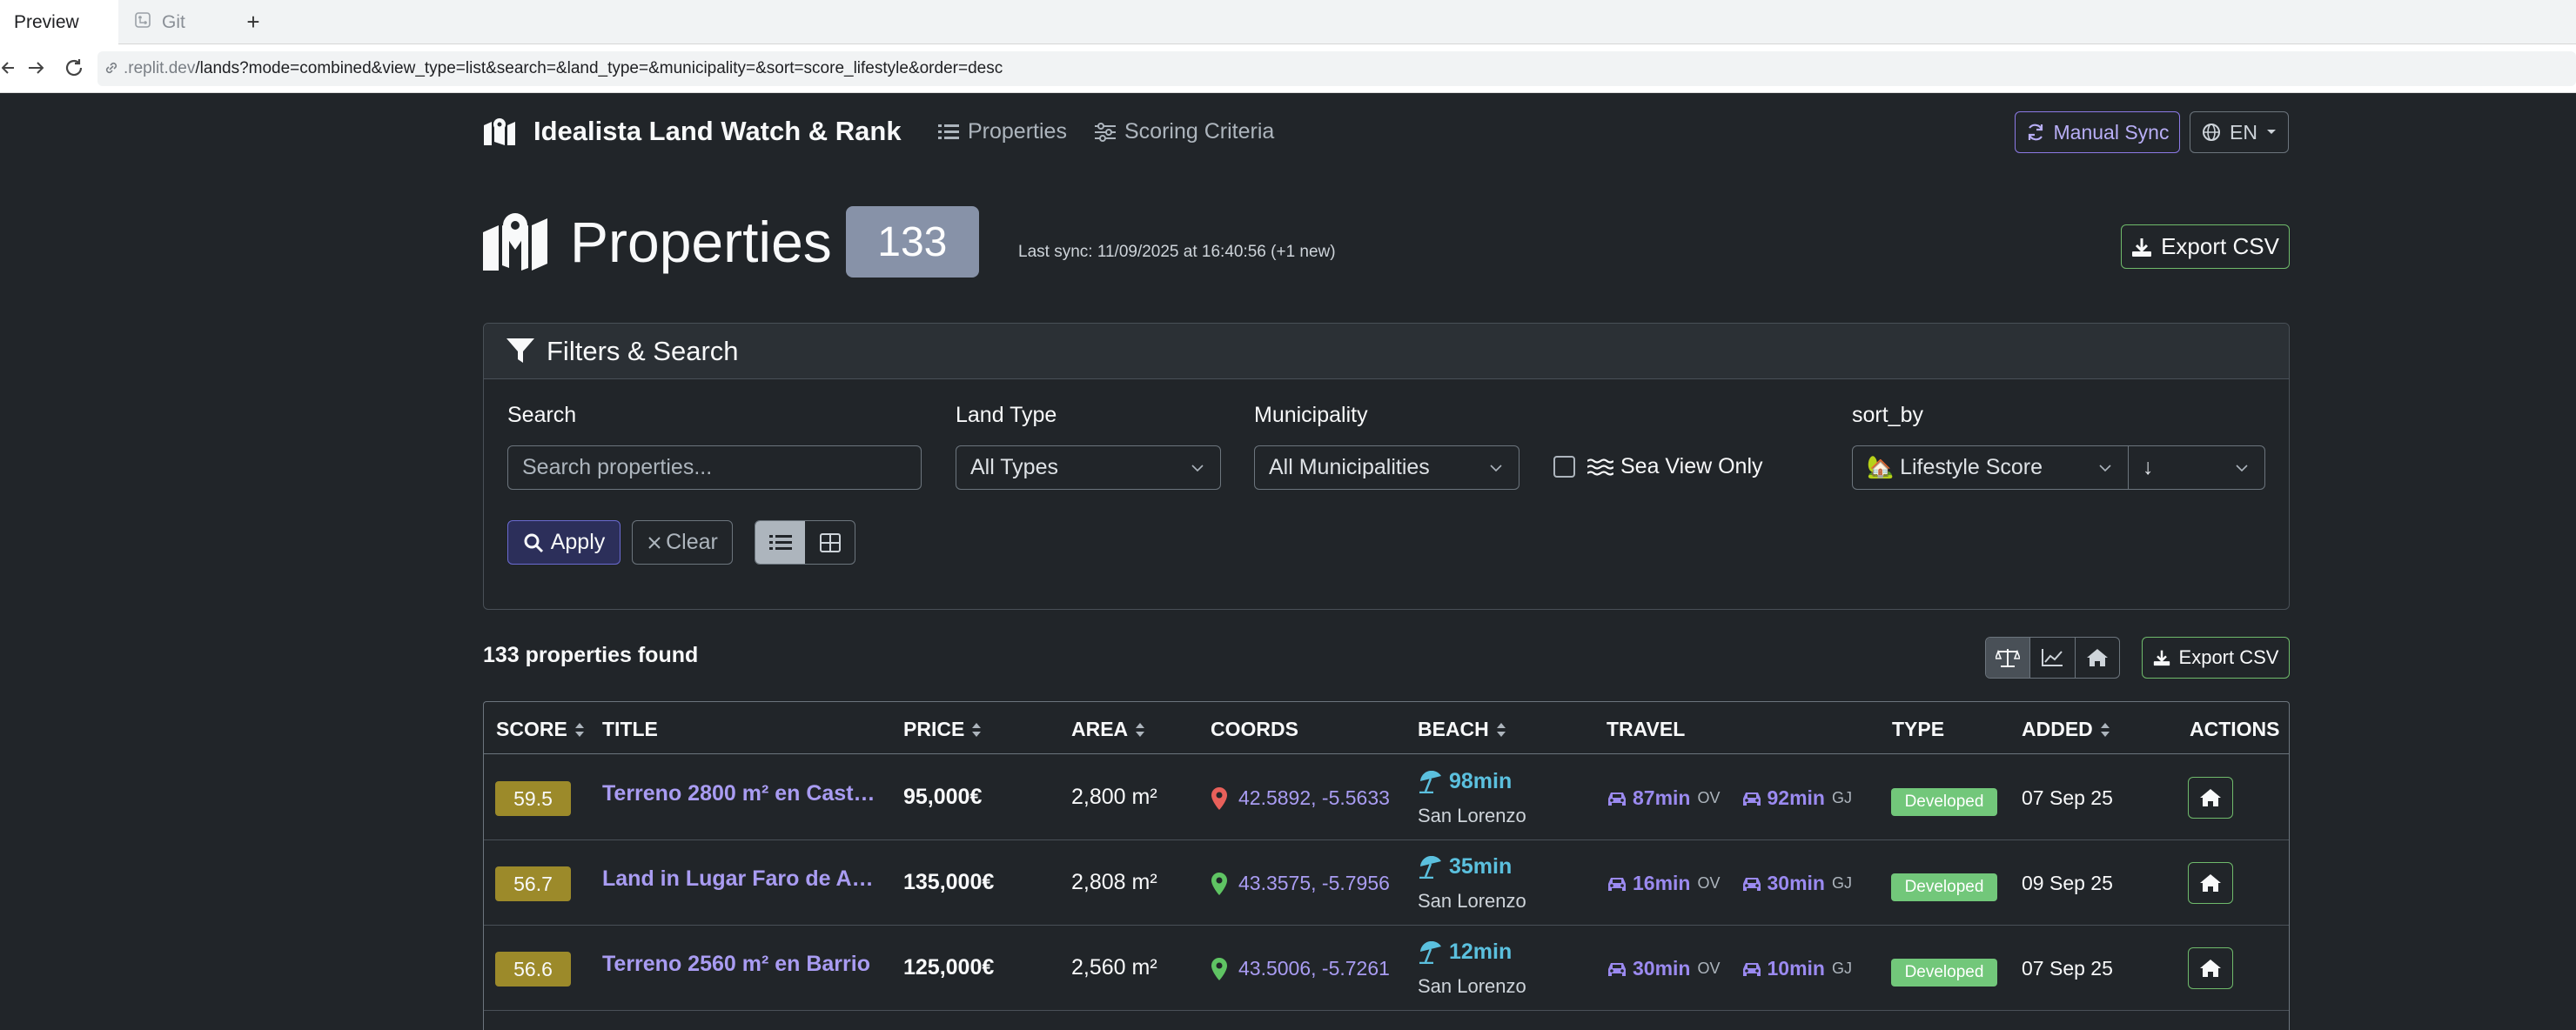 The width and height of the screenshot is (2576, 1030). What do you see at coordinates (1887, 415) in the screenshot?
I see `sort-by-label: sort_by` at bounding box center [1887, 415].